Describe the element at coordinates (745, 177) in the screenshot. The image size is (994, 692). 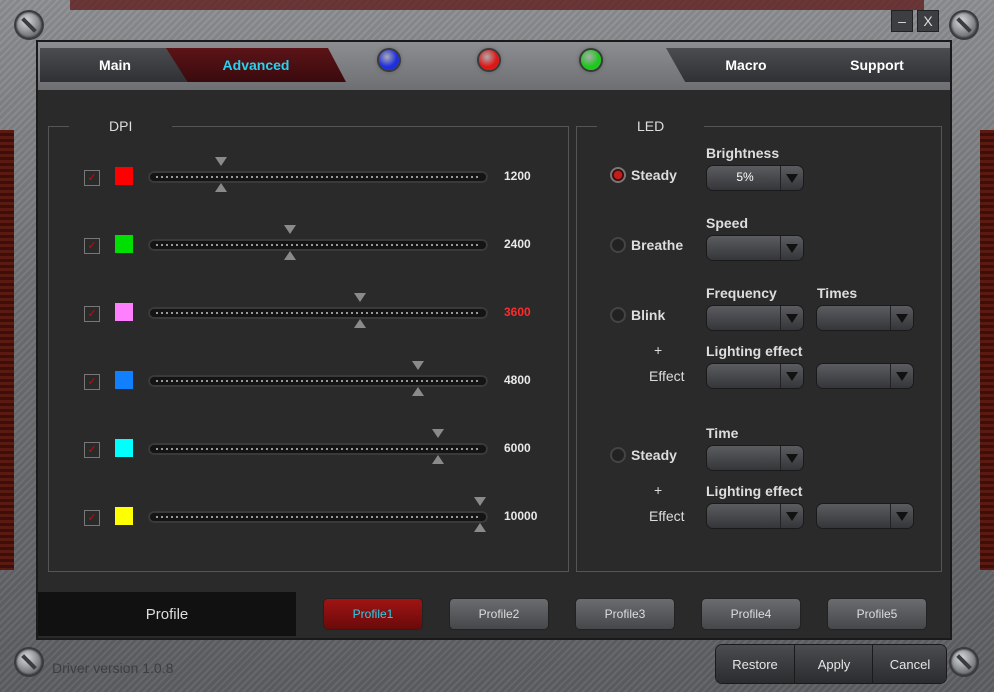
I see `brightness-value: 5%` at that location.